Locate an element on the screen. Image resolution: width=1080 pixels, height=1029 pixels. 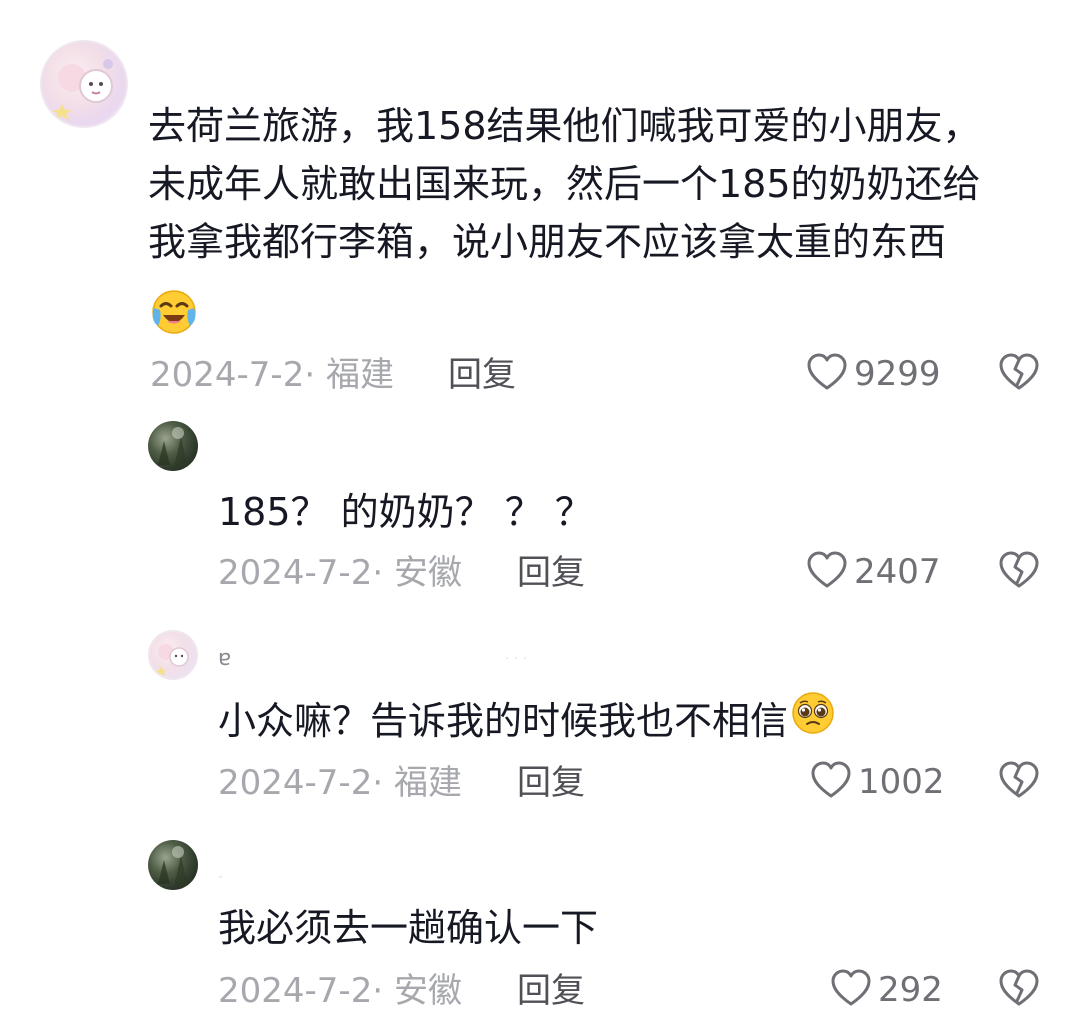
like-count: 1002 is located at coordinates (901, 782).